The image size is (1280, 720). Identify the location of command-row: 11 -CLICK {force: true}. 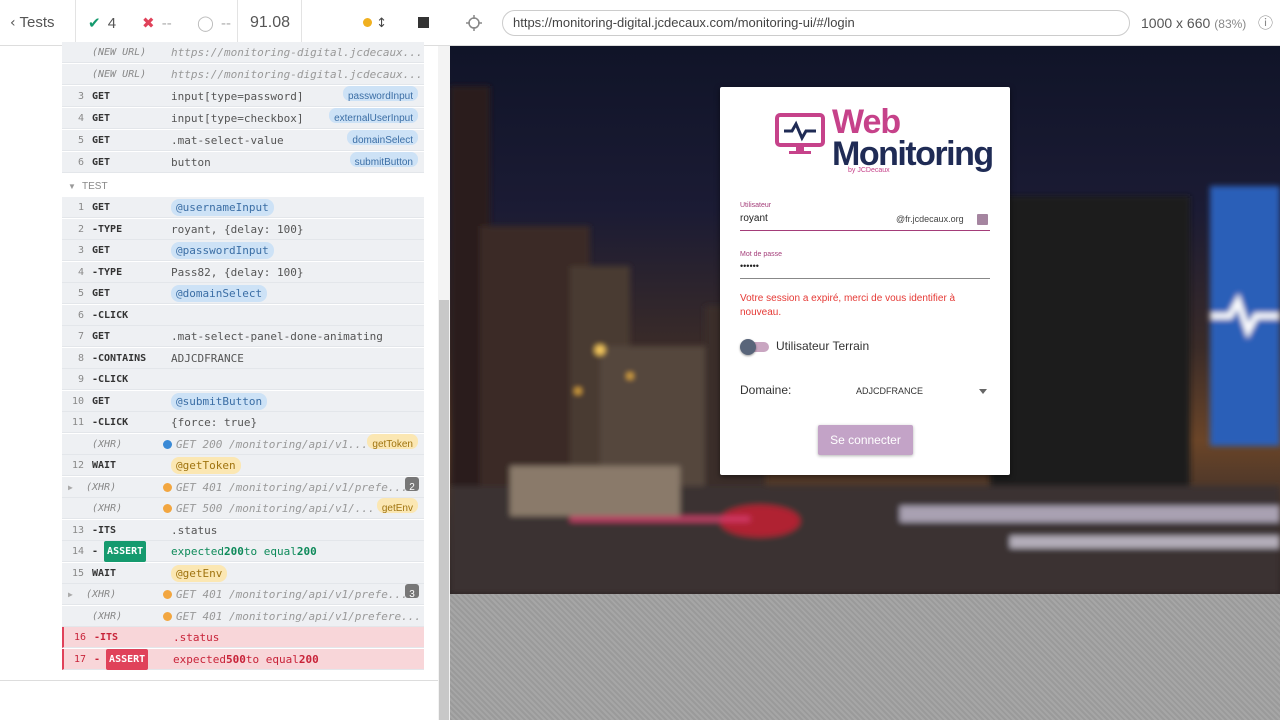
(243, 422).